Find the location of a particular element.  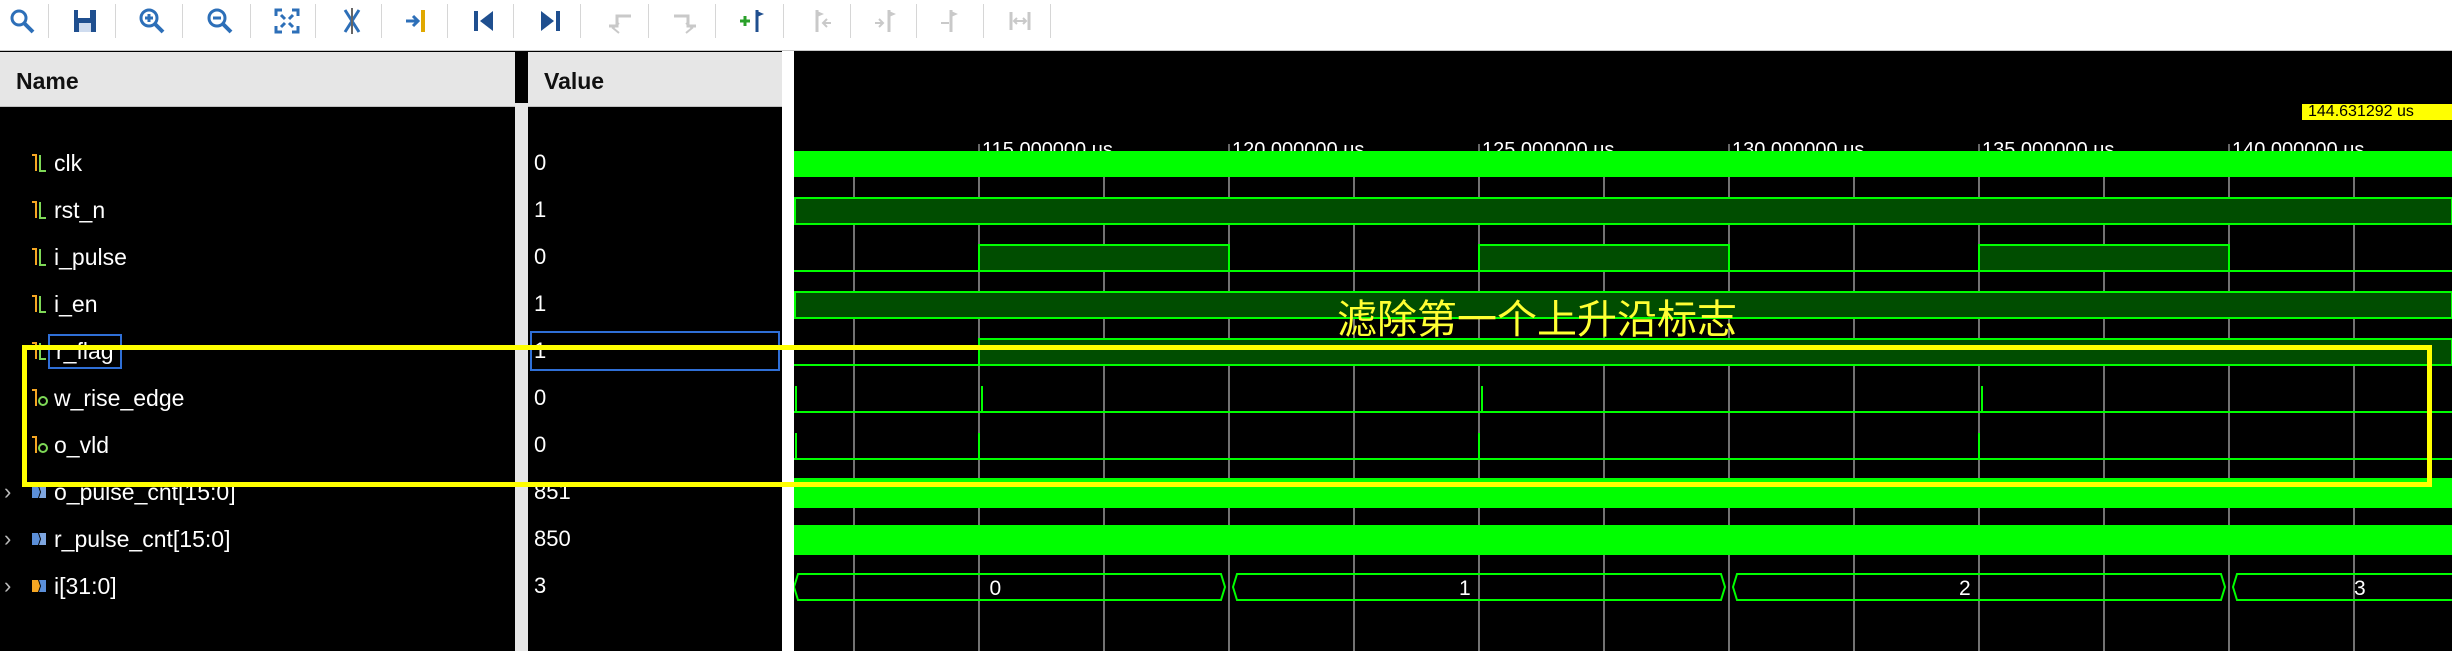

wave-rst_n is located at coordinates (1623, 211).